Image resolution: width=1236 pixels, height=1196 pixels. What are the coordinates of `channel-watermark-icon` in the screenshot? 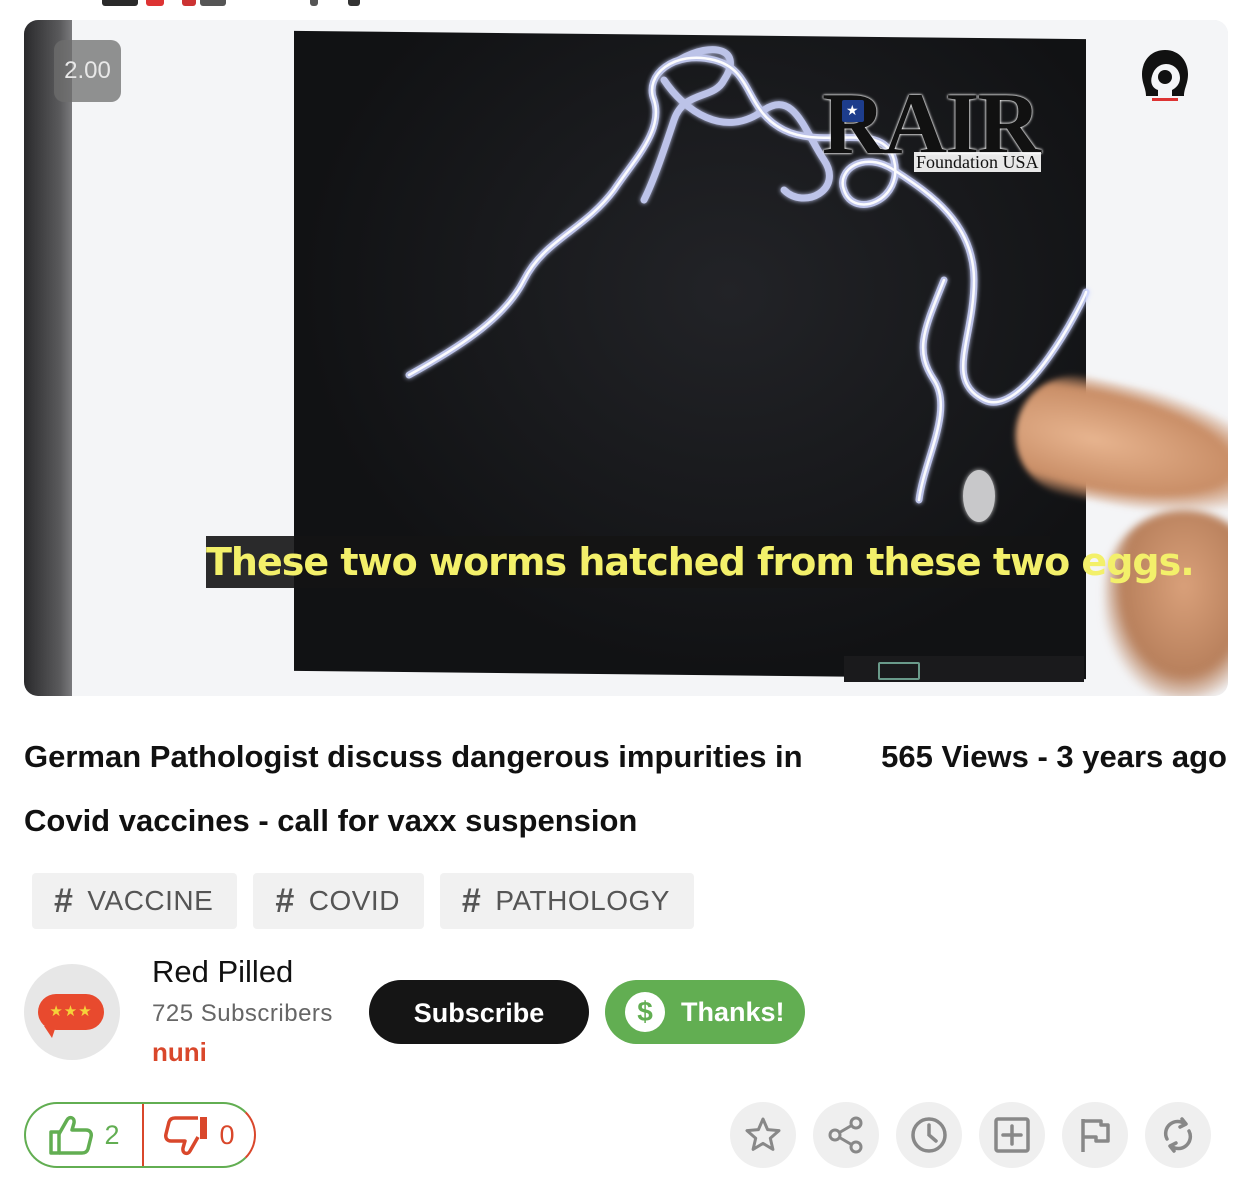 It's located at (1165, 75).